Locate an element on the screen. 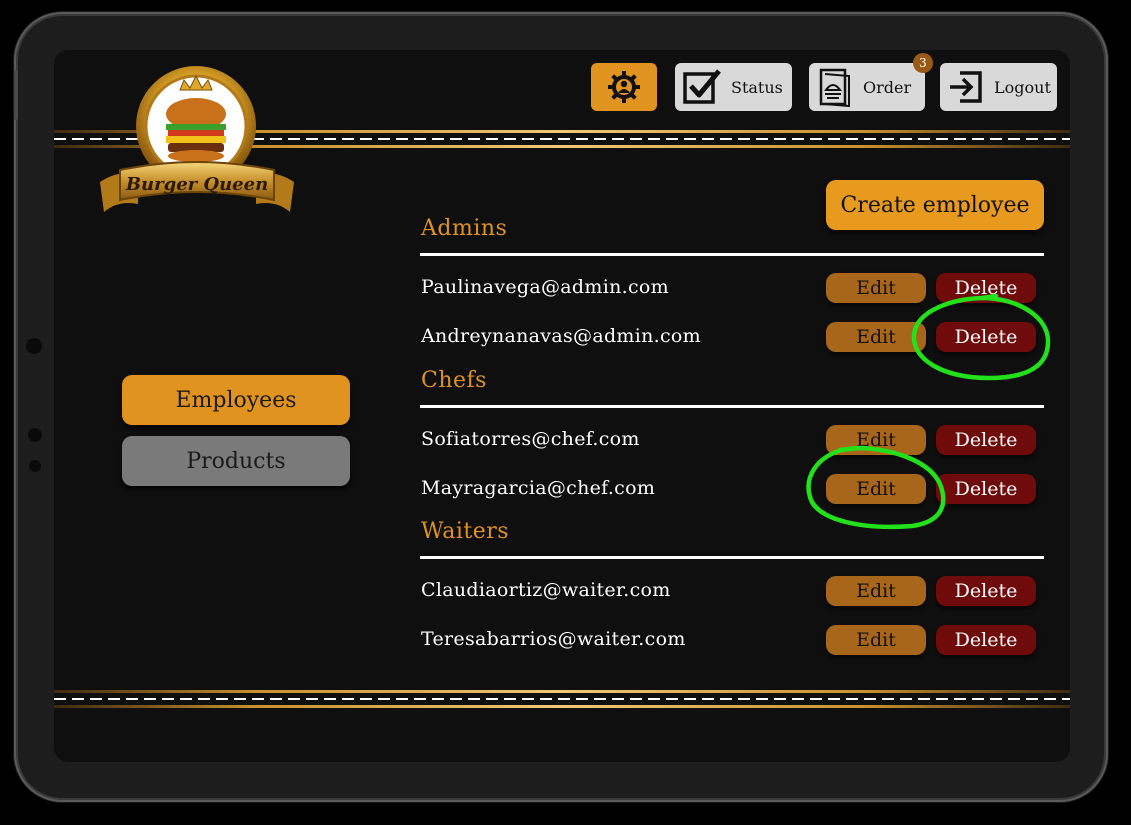 The width and height of the screenshot is (1131, 825). section-title-waiters: Waiters is located at coordinates (465, 531).